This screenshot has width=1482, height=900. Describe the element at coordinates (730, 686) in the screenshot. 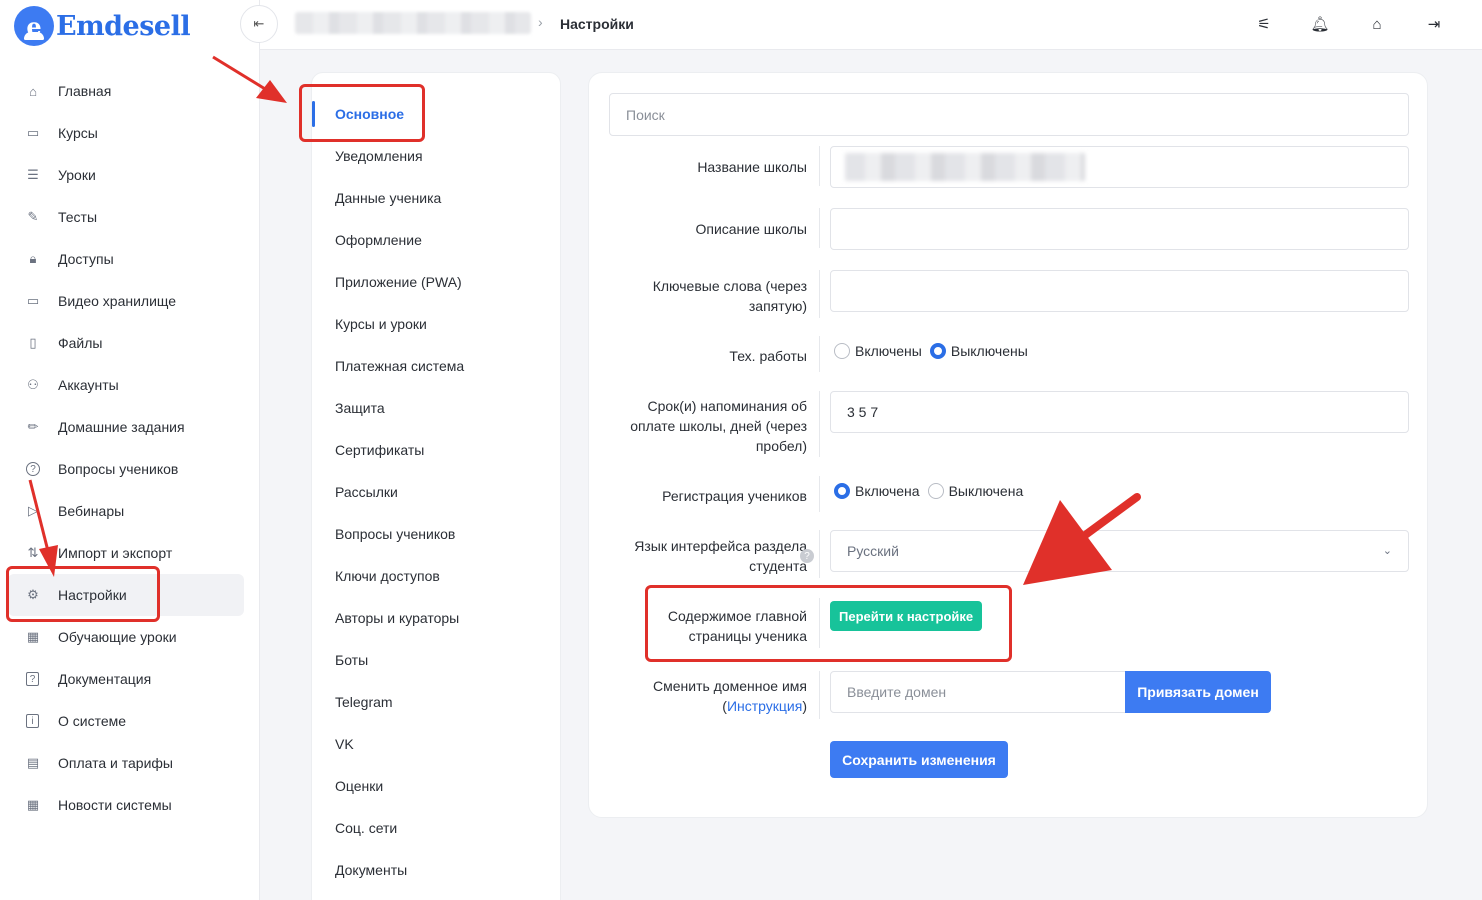

I see `domain-label-line-1: Сменить доменное имя` at that location.